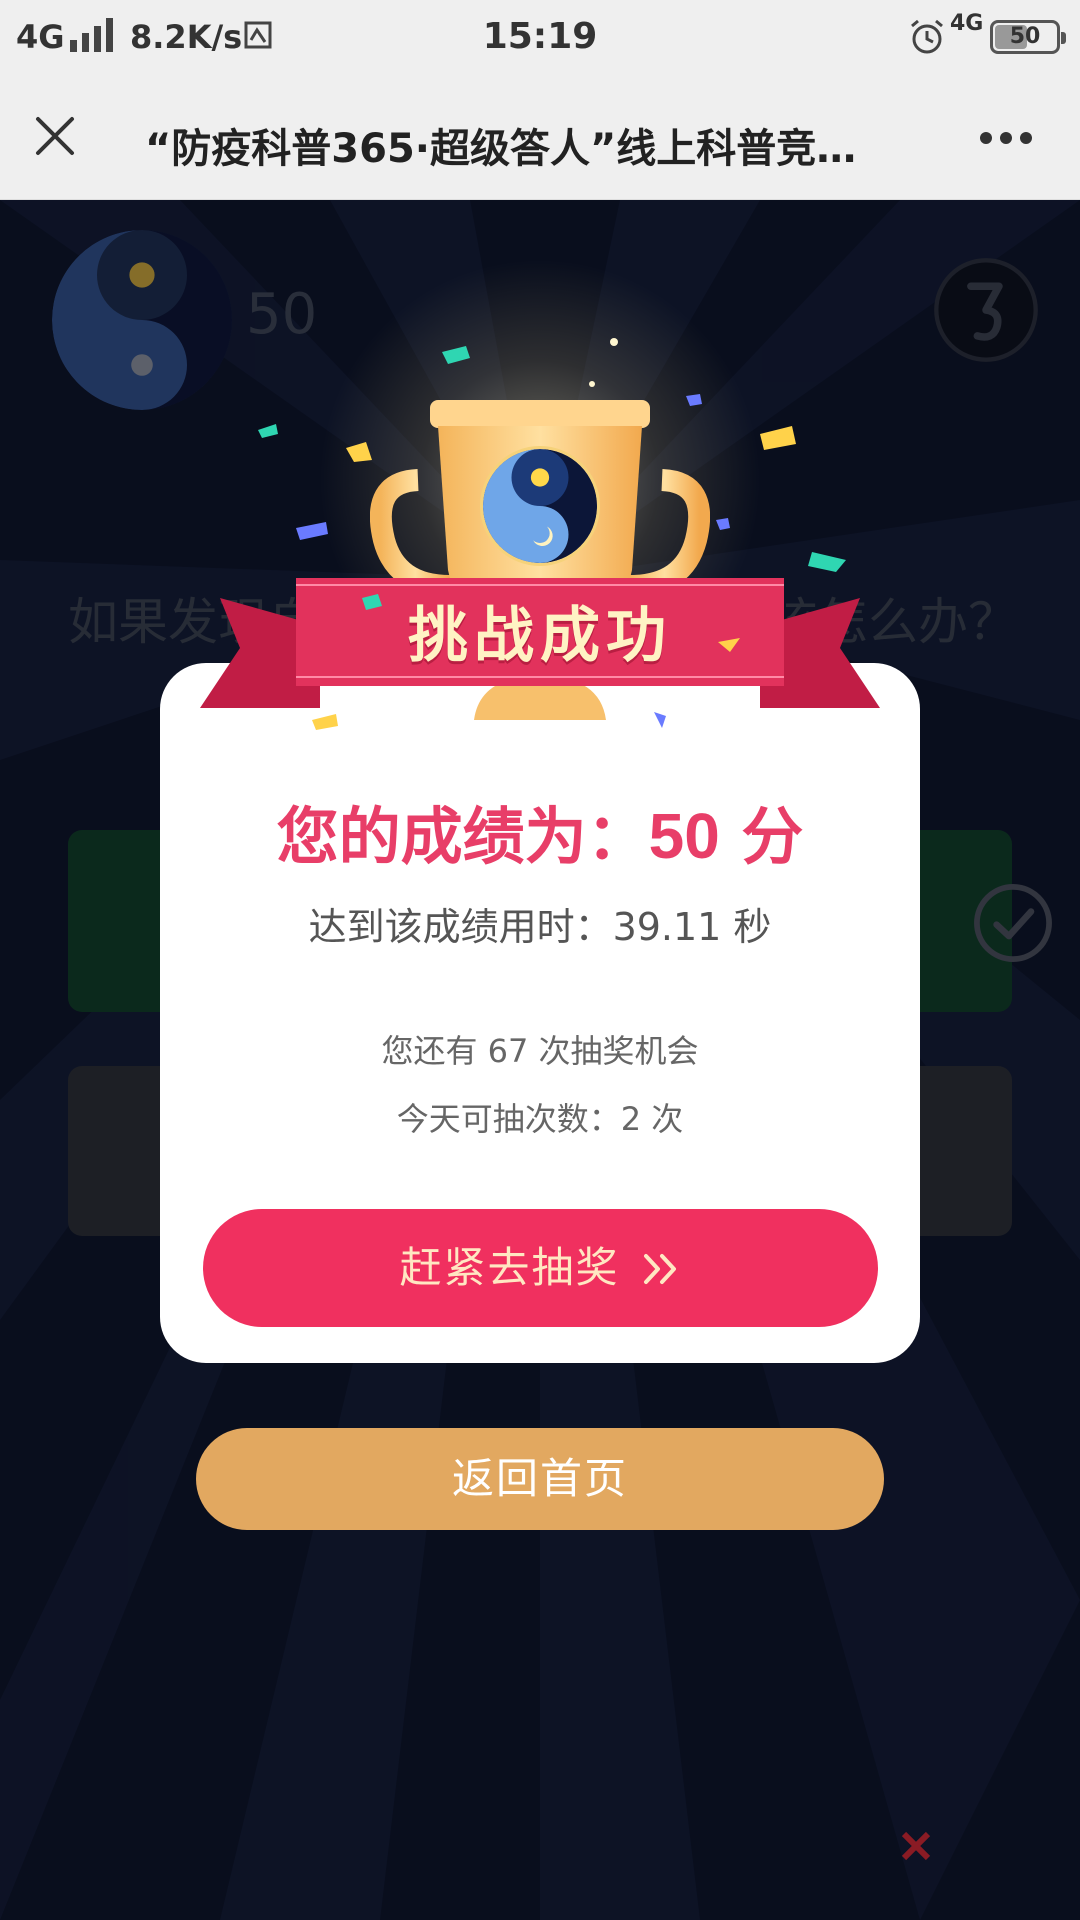 This screenshot has height=1920, width=1080. Describe the element at coordinates (540, 1051) in the screenshot. I see `lottery-chances-text: 您还有 67 次抽奖机会` at that location.